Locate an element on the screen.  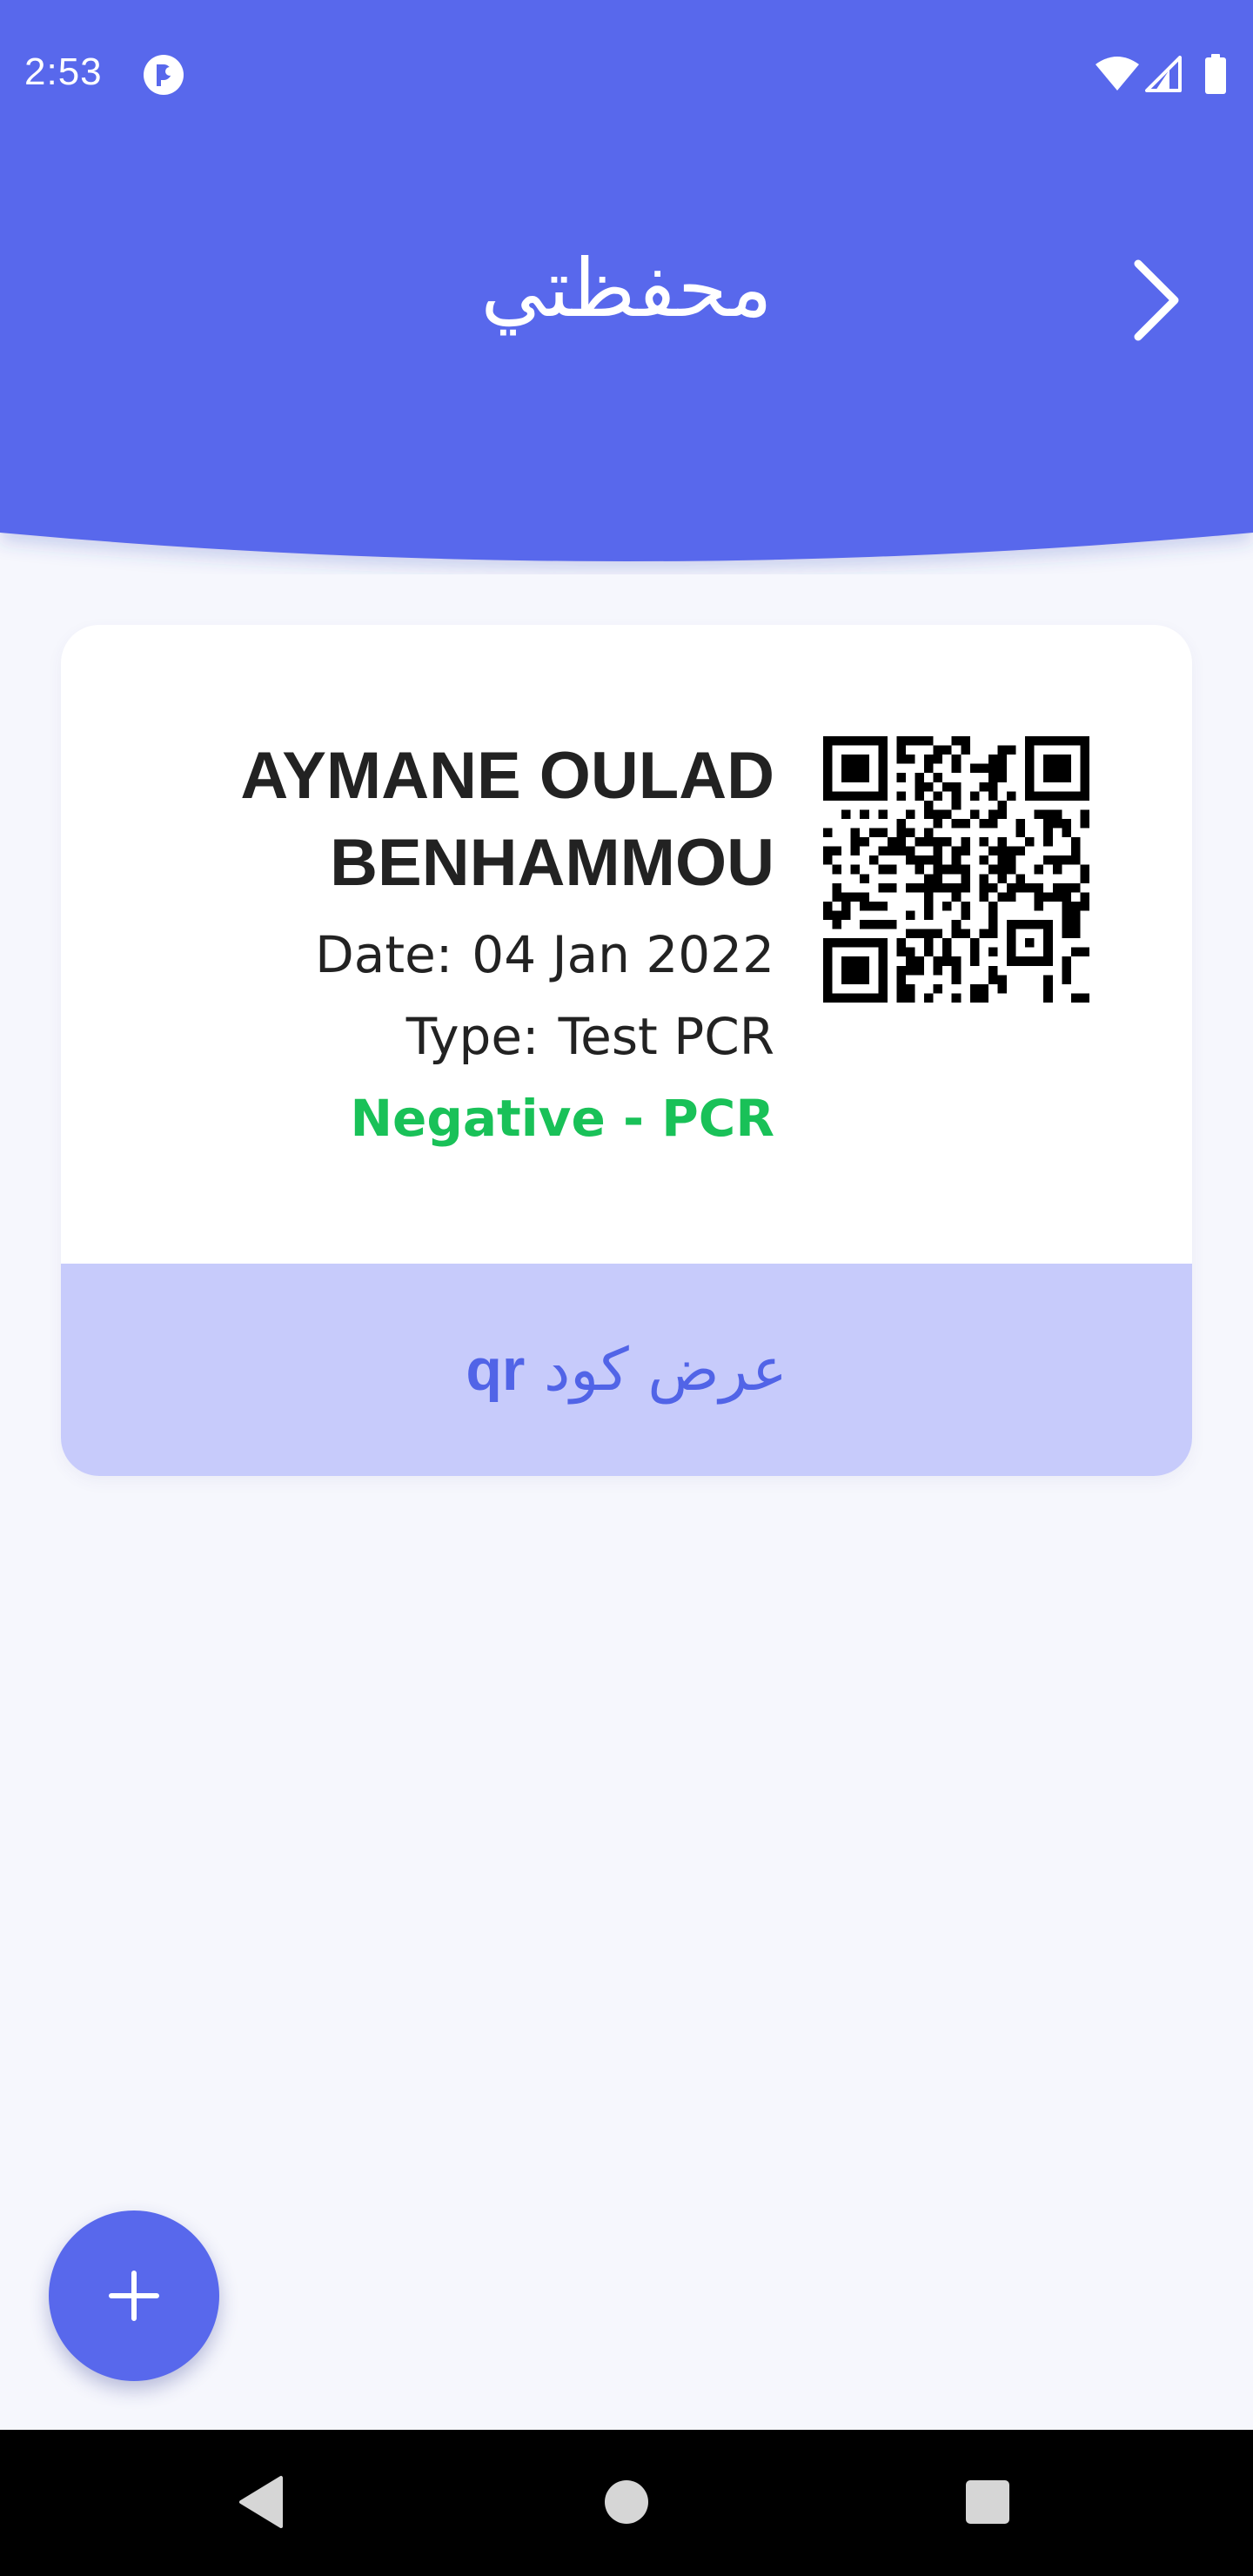
back-button is located at coordinates (1156, 300).